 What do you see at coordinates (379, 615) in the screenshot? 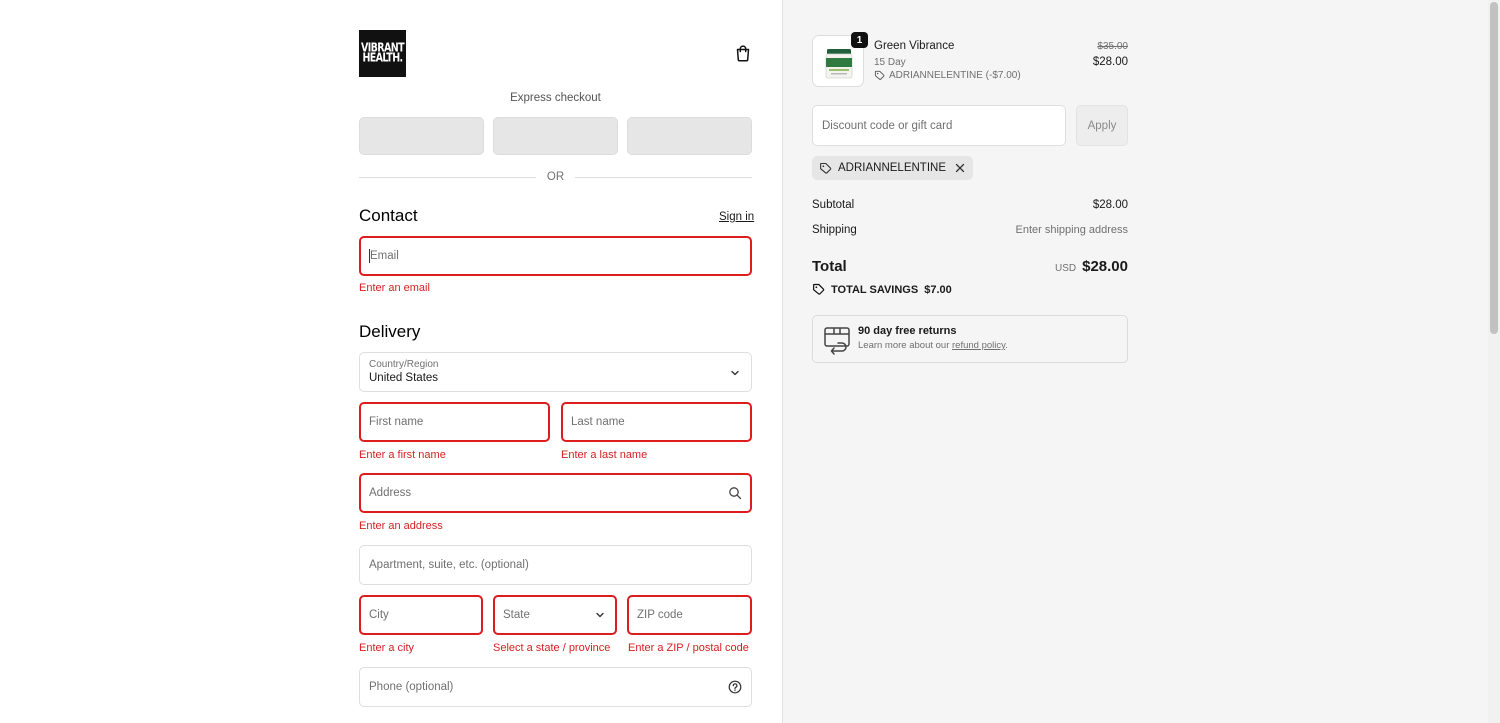
I see `city-placeholder: City` at bounding box center [379, 615].